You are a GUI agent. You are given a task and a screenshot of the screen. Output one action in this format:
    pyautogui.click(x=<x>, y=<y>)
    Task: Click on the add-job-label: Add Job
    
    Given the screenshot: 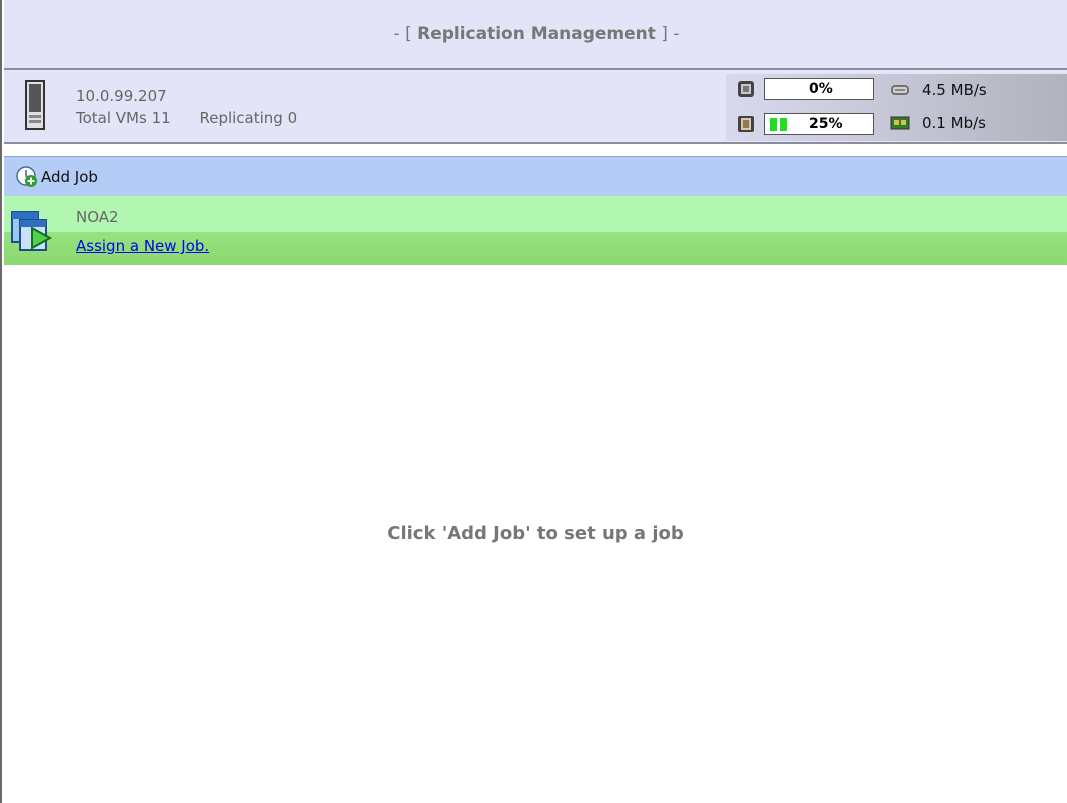 What is the action you would take?
    pyautogui.click(x=69, y=177)
    